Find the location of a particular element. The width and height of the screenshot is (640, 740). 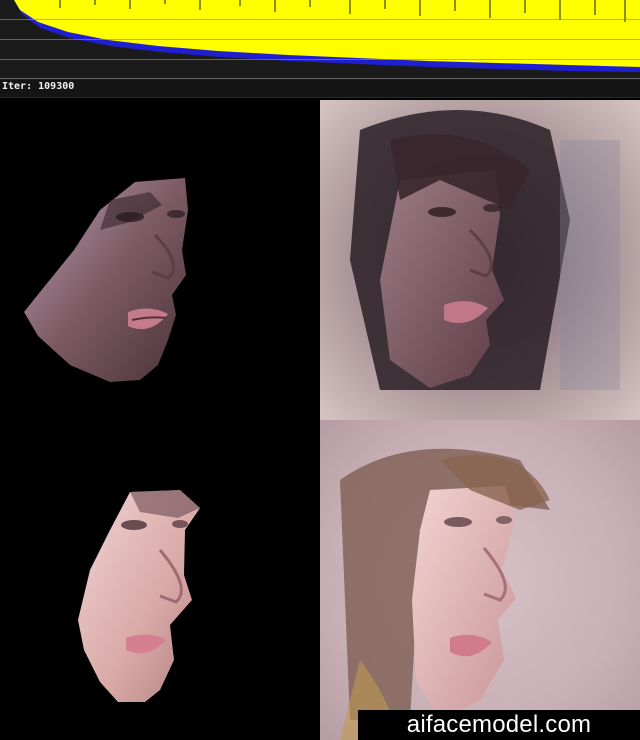

loss-history-graph is located at coordinates (320, 40).